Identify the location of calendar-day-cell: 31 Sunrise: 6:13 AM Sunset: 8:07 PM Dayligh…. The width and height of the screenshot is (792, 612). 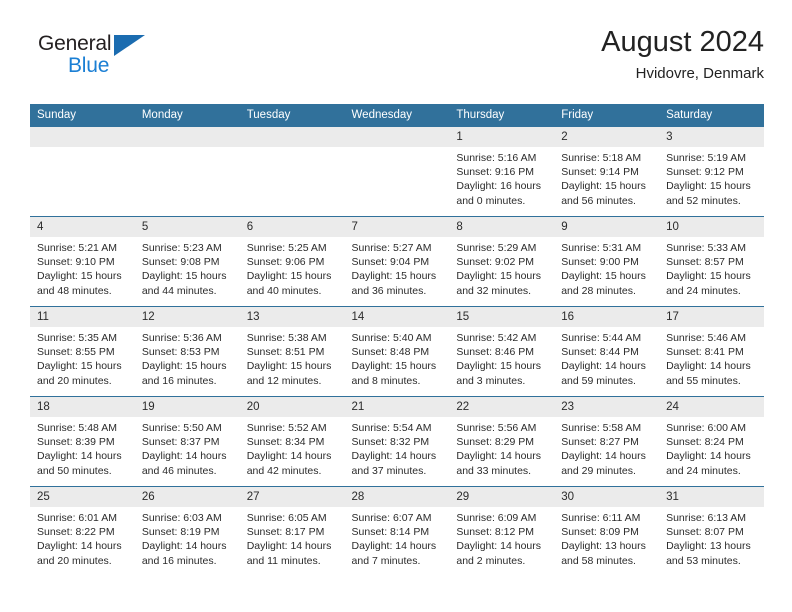
(711, 531).